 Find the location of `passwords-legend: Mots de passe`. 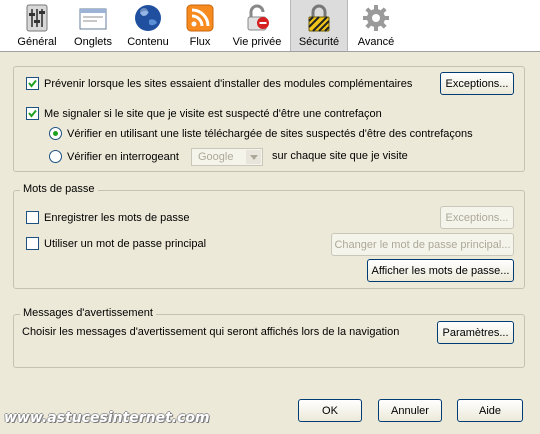

passwords-legend: Mots de passe is located at coordinates (59, 189).